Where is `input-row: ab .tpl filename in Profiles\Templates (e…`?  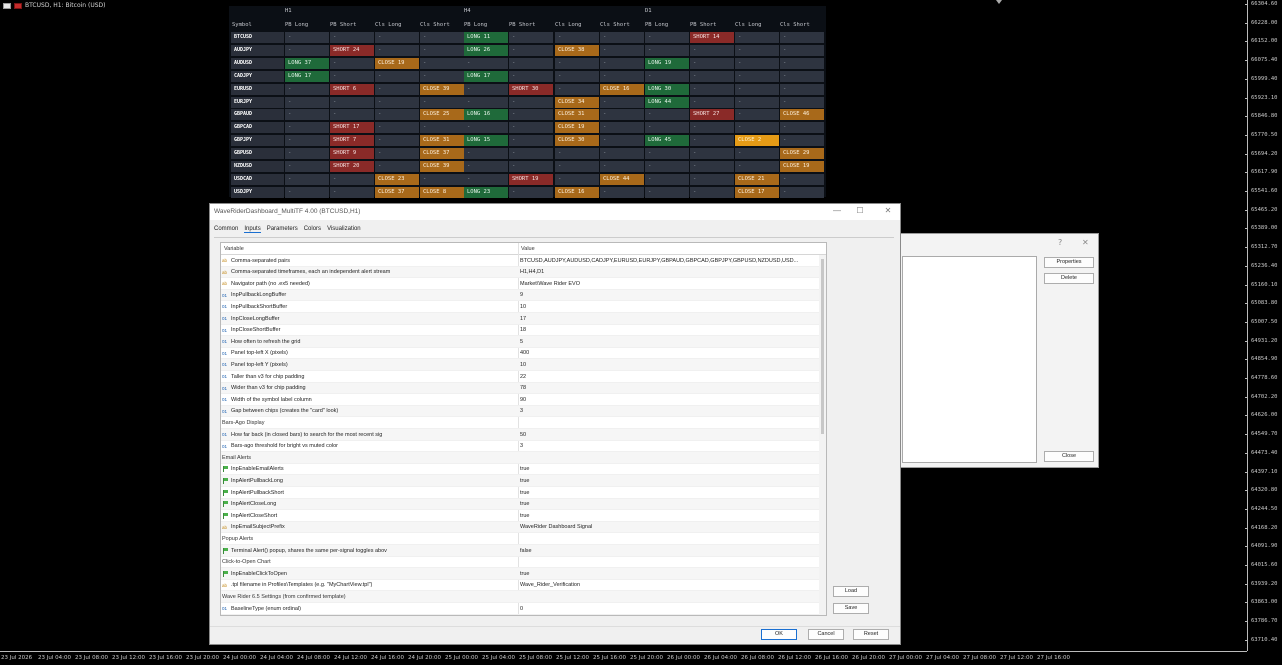 input-row: ab .tpl filename in Profiles\Templates (e… is located at coordinates (520, 586).